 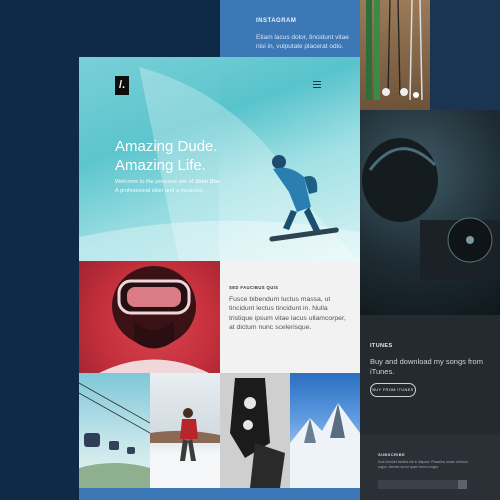 What do you see at coordinates (160, 190) in the screenshot?
I see `hero-intro-line2: A professional skier and a musician.` at bounding box center [160, 190].